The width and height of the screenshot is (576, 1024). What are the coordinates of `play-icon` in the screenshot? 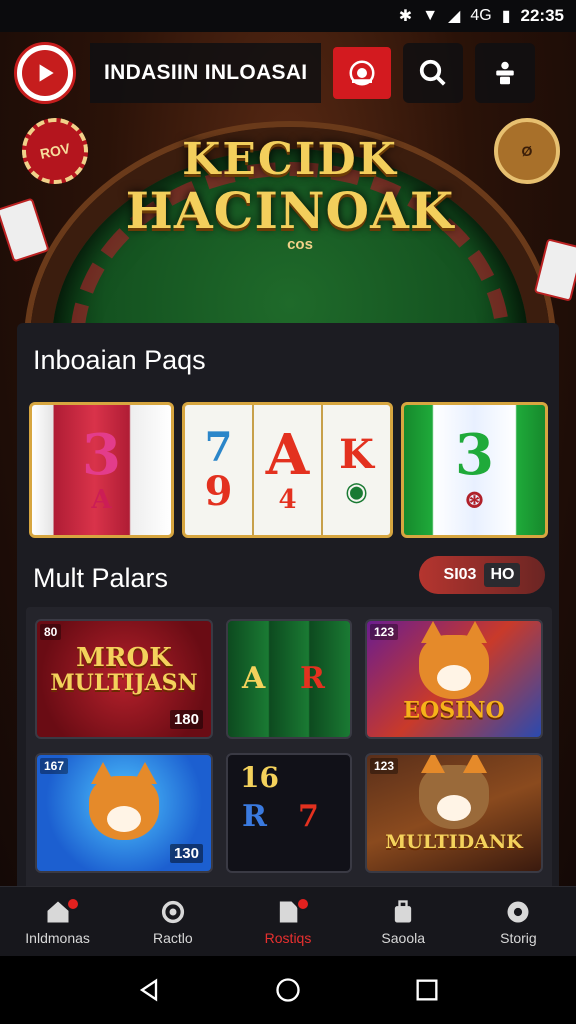 It's located at (45, 73).